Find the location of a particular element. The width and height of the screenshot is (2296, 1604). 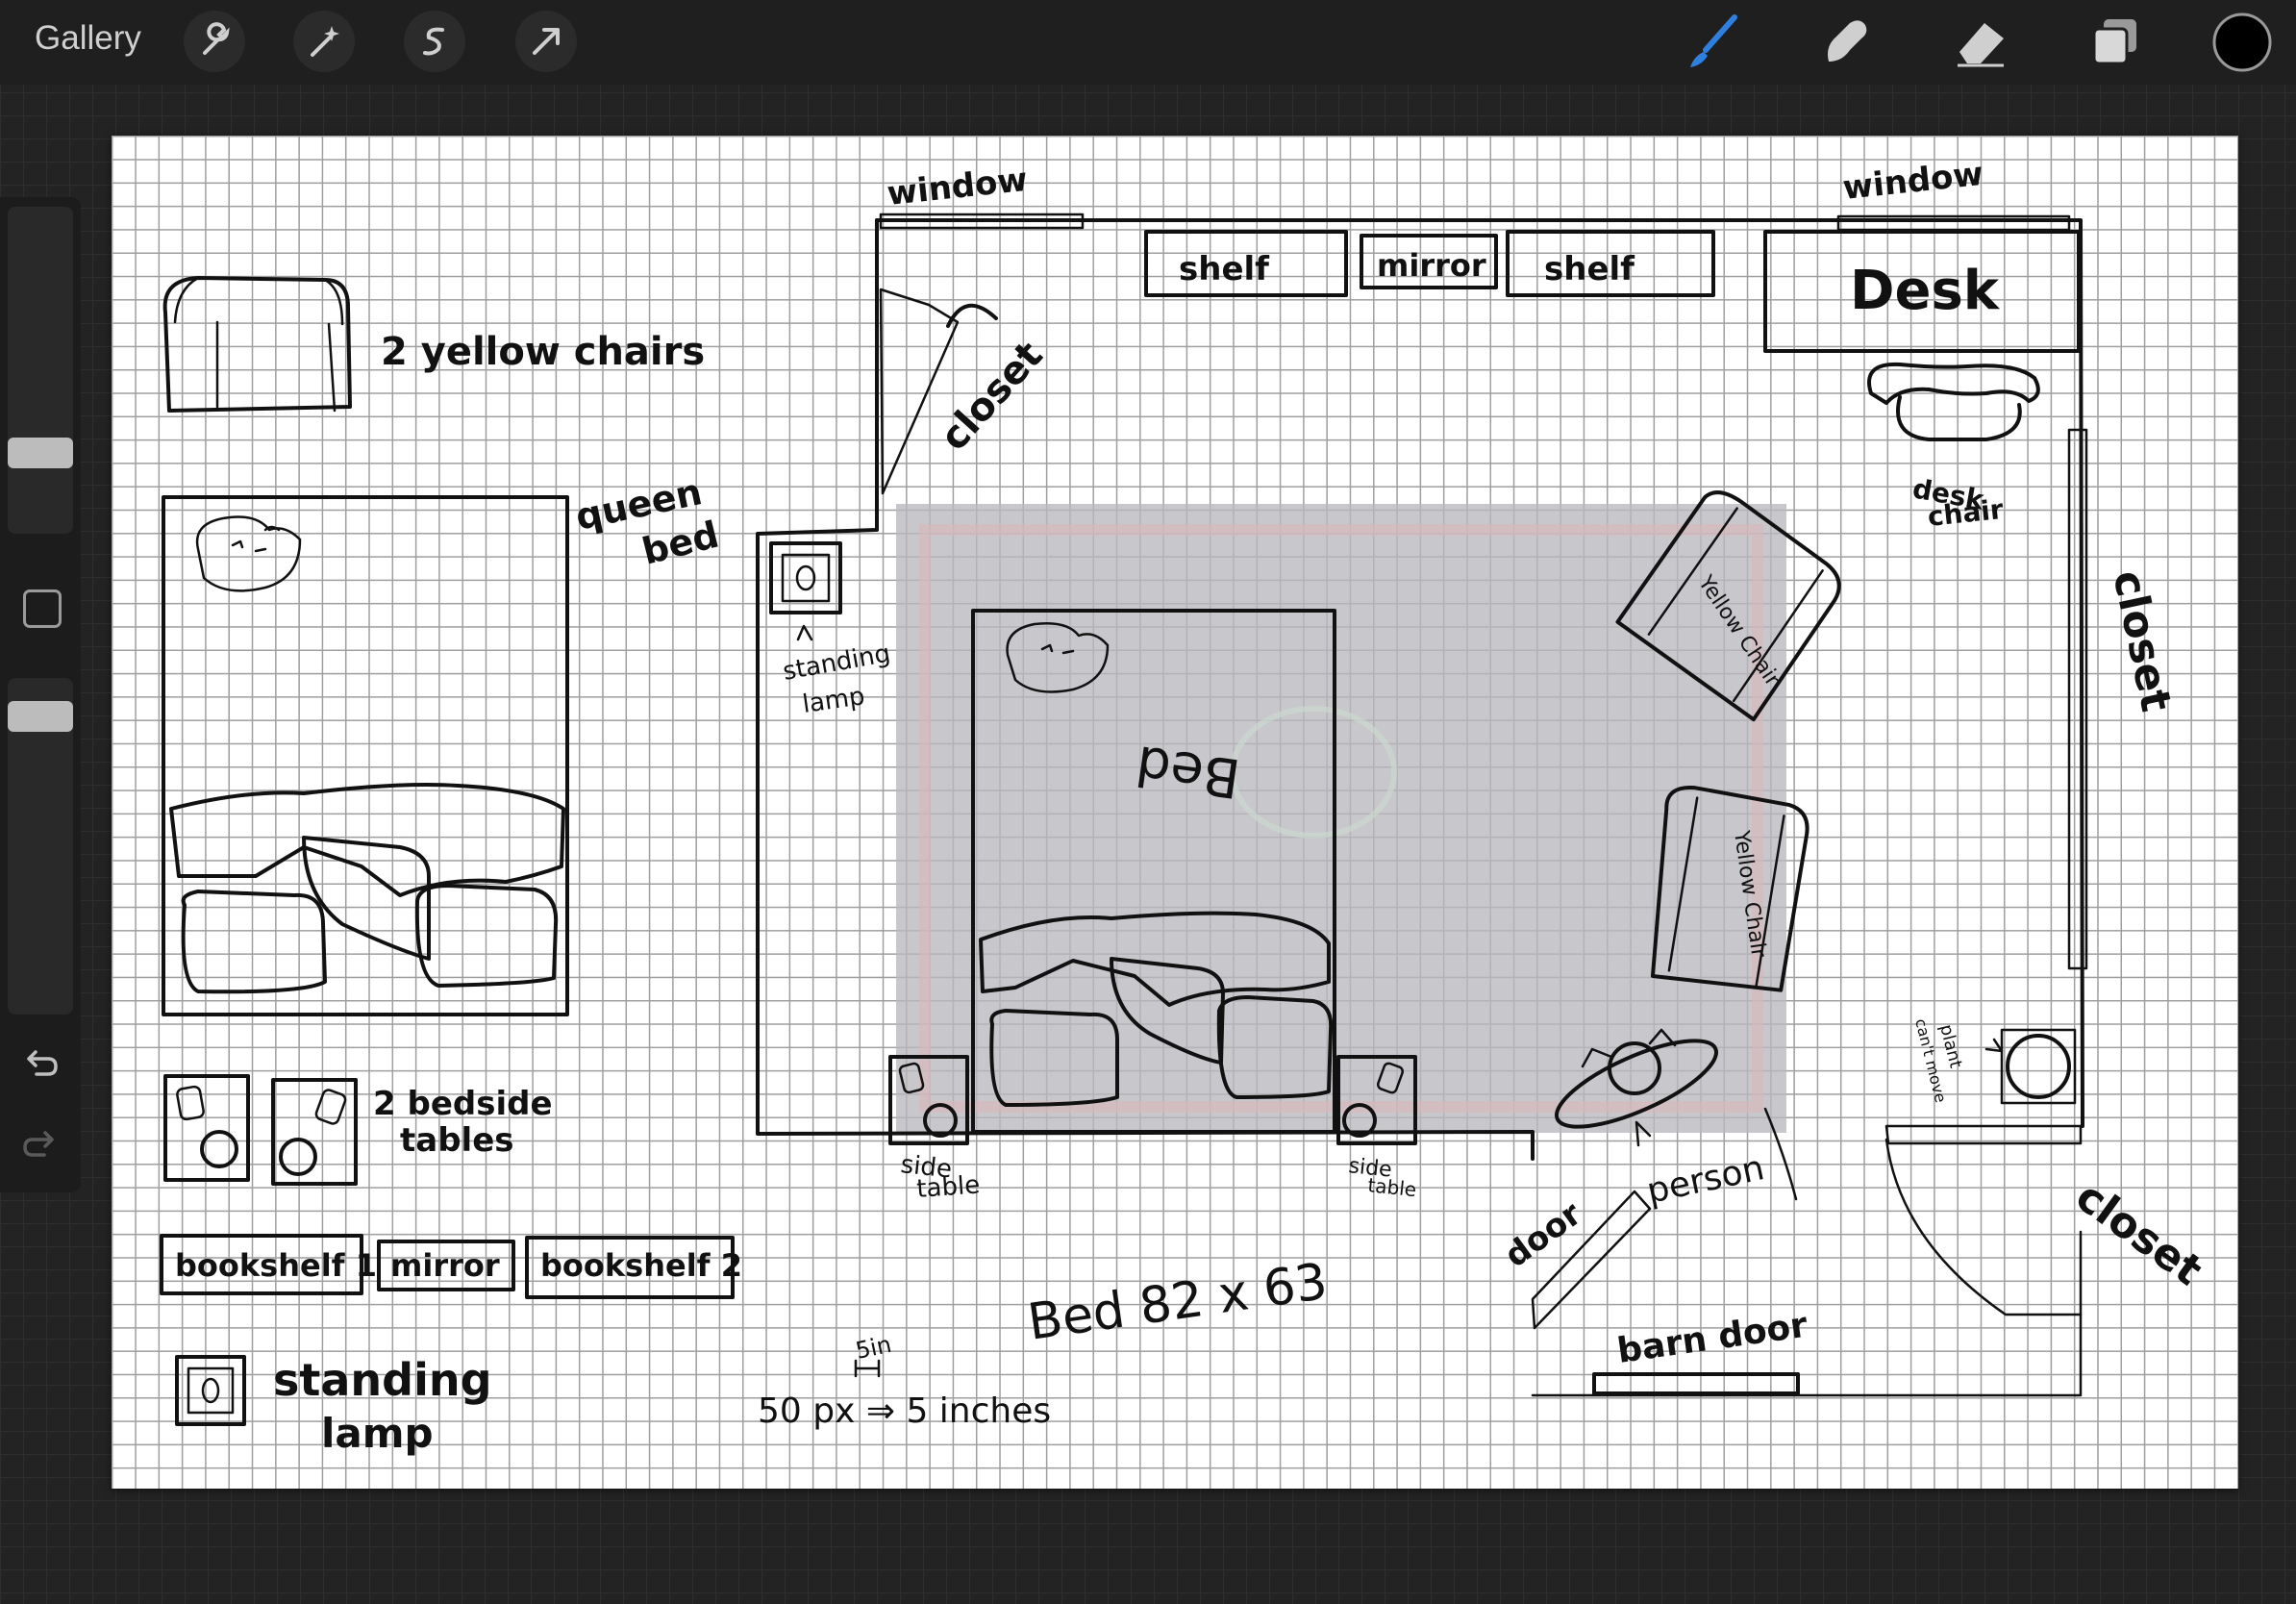

opacity-thumb is located at coordinates (40, 716).